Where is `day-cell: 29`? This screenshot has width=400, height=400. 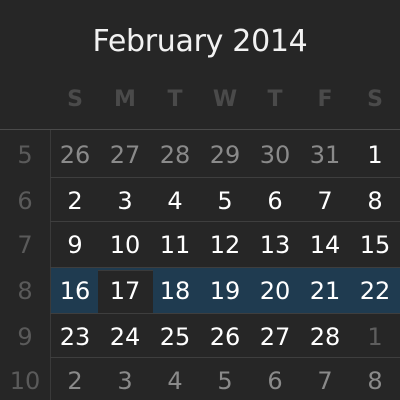 day-cell: 29 is located at coordinates (225, 155).